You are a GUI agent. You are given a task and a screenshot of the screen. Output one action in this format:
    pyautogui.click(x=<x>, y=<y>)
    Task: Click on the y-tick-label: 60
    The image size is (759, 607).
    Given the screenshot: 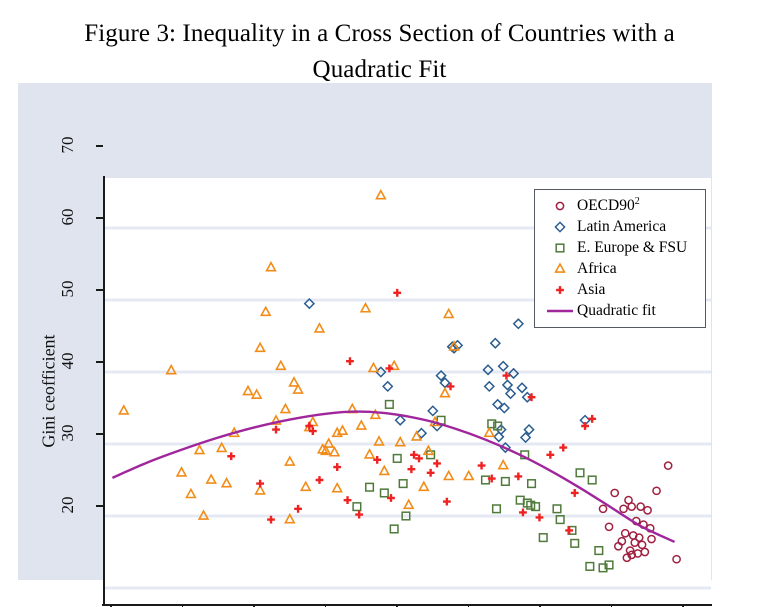 What is the action you would take?
    pyautogui.click(x=67, y=217)
    